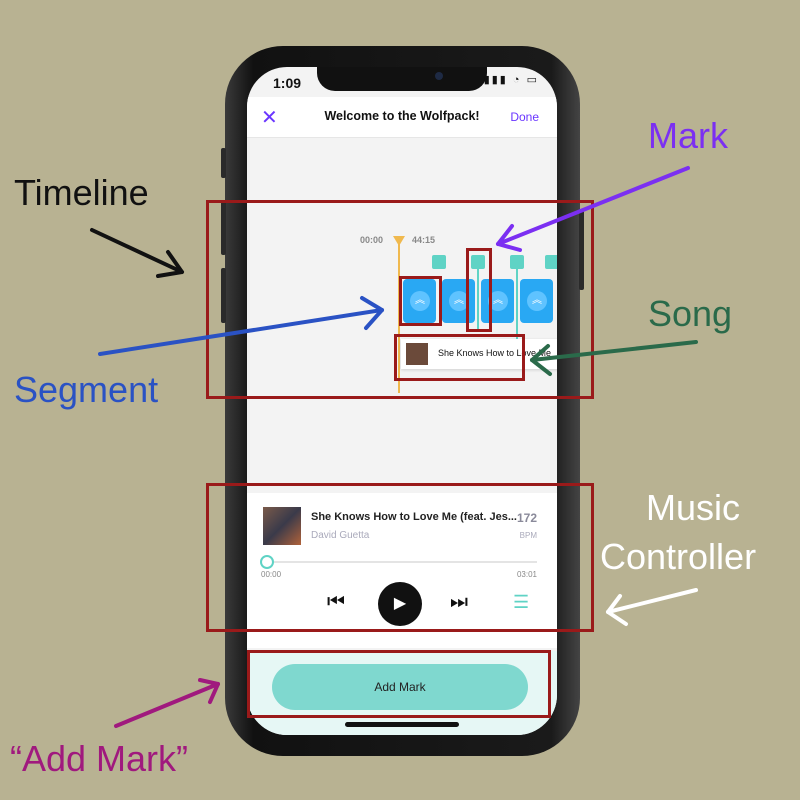  Describe the element at coordinates (241, 326) in the screenshot. I see `segment-arrow` at that location.